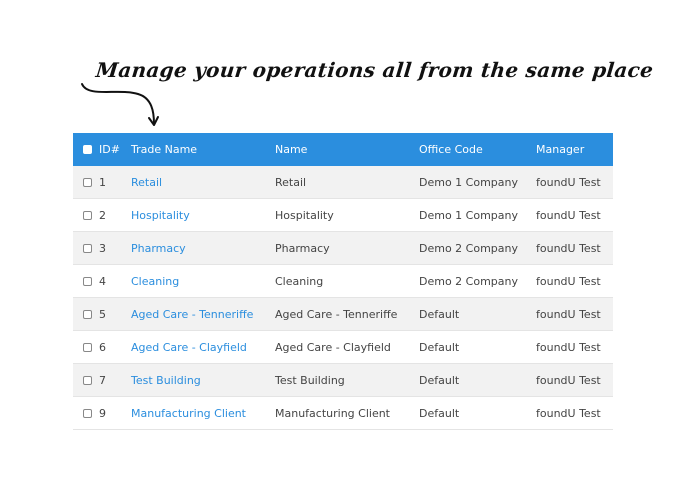 The width and height of the screenshot is (688, 500). What do you see at coordinates (155, 281) in the screenshot?
I see `trade-name-link: Cleaning` at bounding box center [155, 281].